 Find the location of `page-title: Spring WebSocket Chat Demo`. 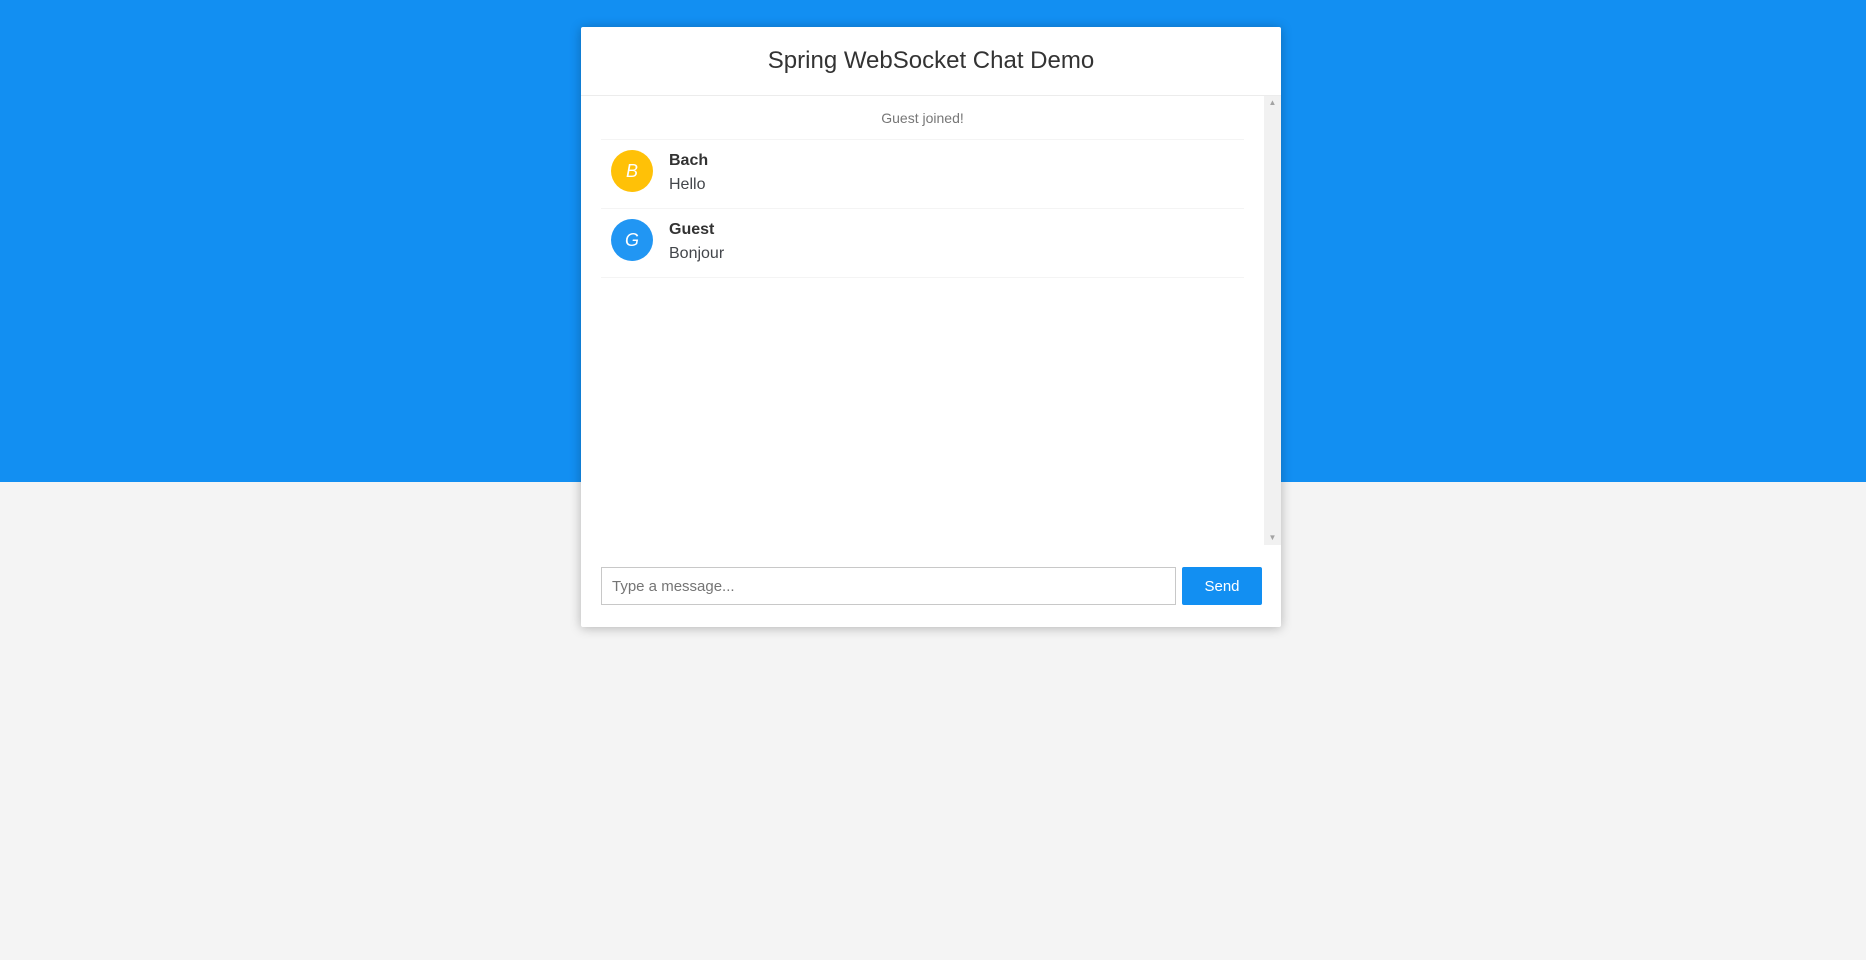

page-title: Spring WebSocket Chat Demo is located at coordinates (931, 60).